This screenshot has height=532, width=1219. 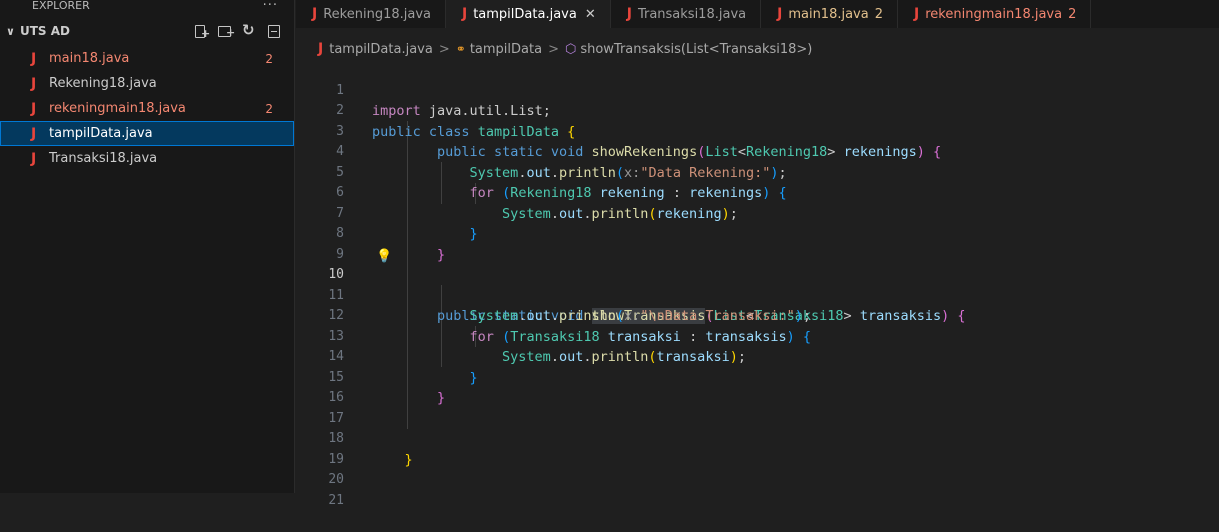 What do you see at coordinates (757, 468) in the screenshot?
I see `code-line: 20` at bounding box center [757, 468].